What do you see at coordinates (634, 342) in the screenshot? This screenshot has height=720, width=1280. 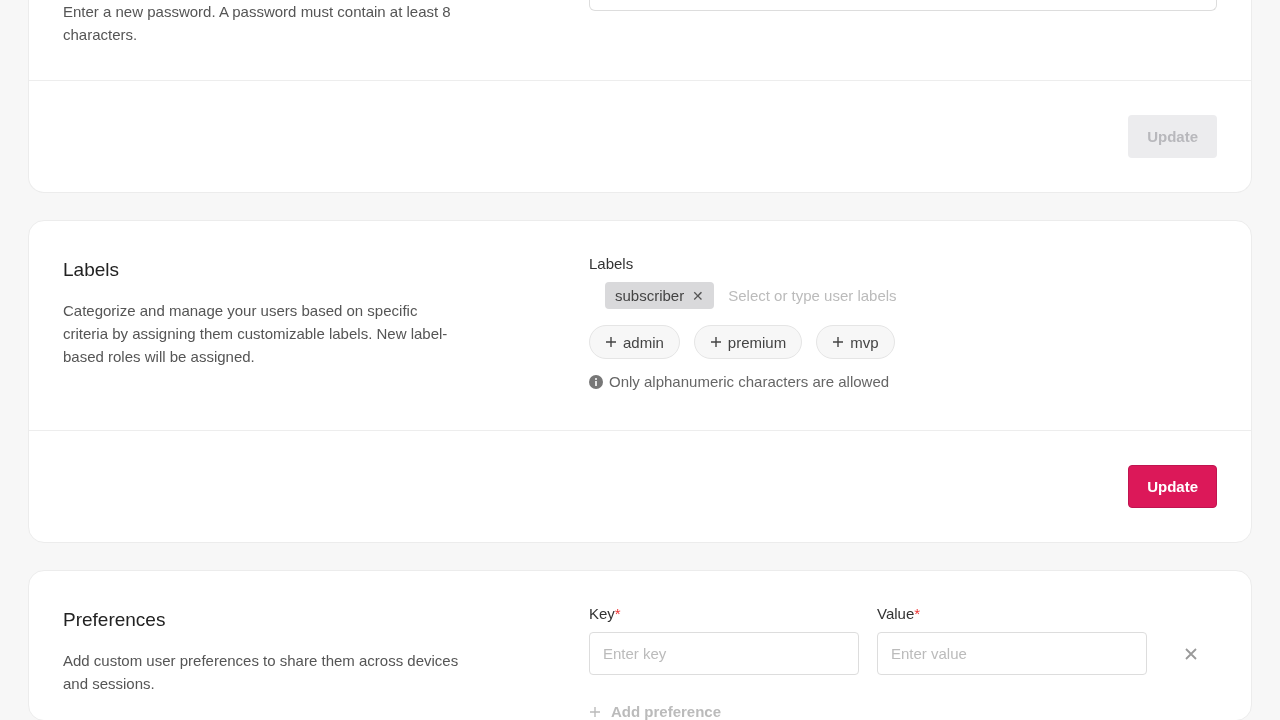 I see `label-suggestion: admin` at bounding box center [634, 342].